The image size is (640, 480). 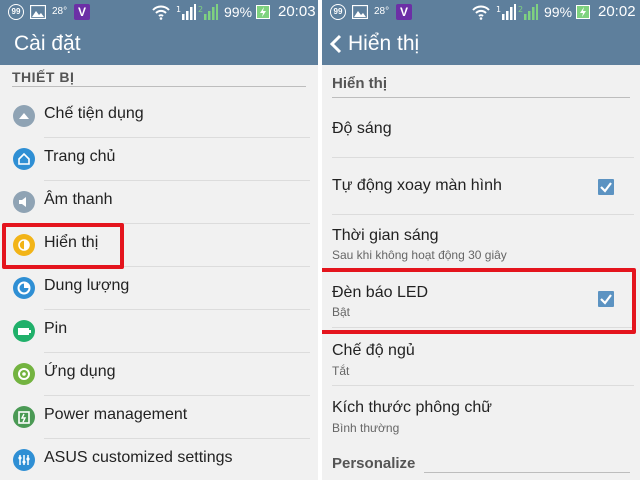 What do you see at coordinates (24, 331) in the screenshot?
I see `battery-icon` at bounding box center [24, 331].